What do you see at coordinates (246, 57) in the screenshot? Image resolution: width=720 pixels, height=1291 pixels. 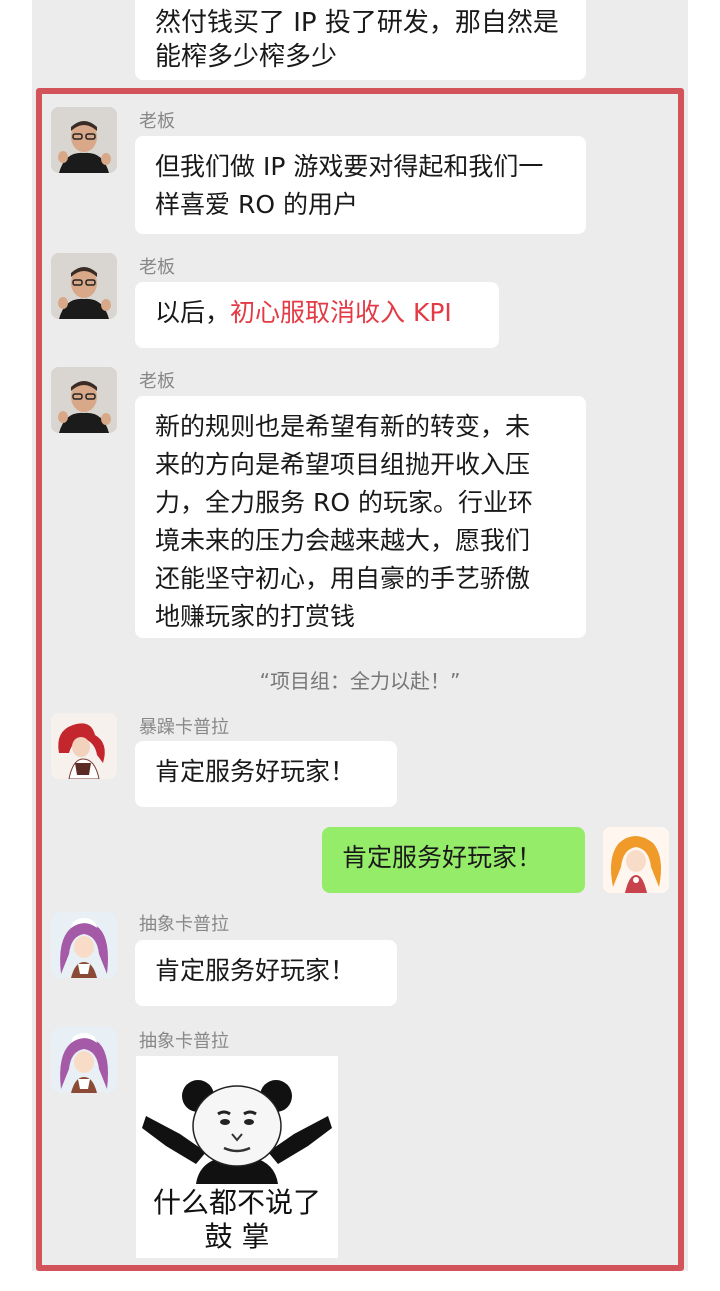 I see `previous-message-line: 能榨多少榨多少` at bounding box center [246, 57].